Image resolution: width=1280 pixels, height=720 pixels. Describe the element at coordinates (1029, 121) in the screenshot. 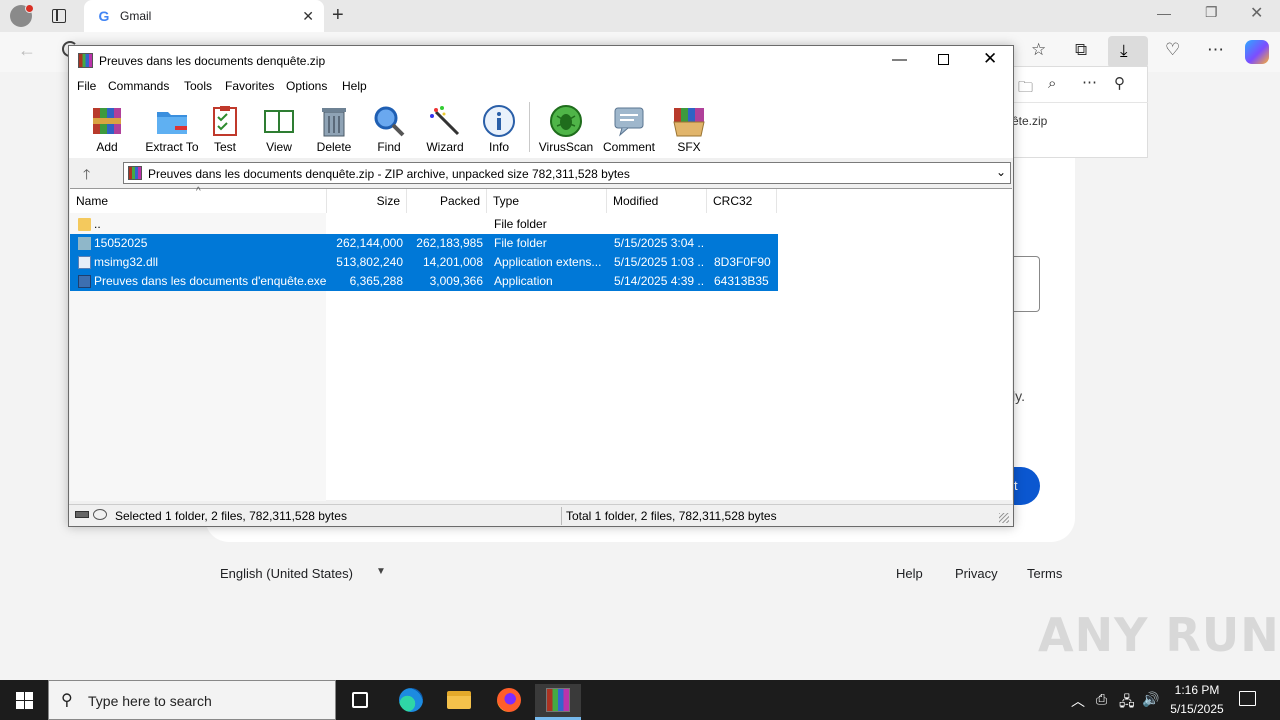

I see `download-filename: ête.zip` at that location.